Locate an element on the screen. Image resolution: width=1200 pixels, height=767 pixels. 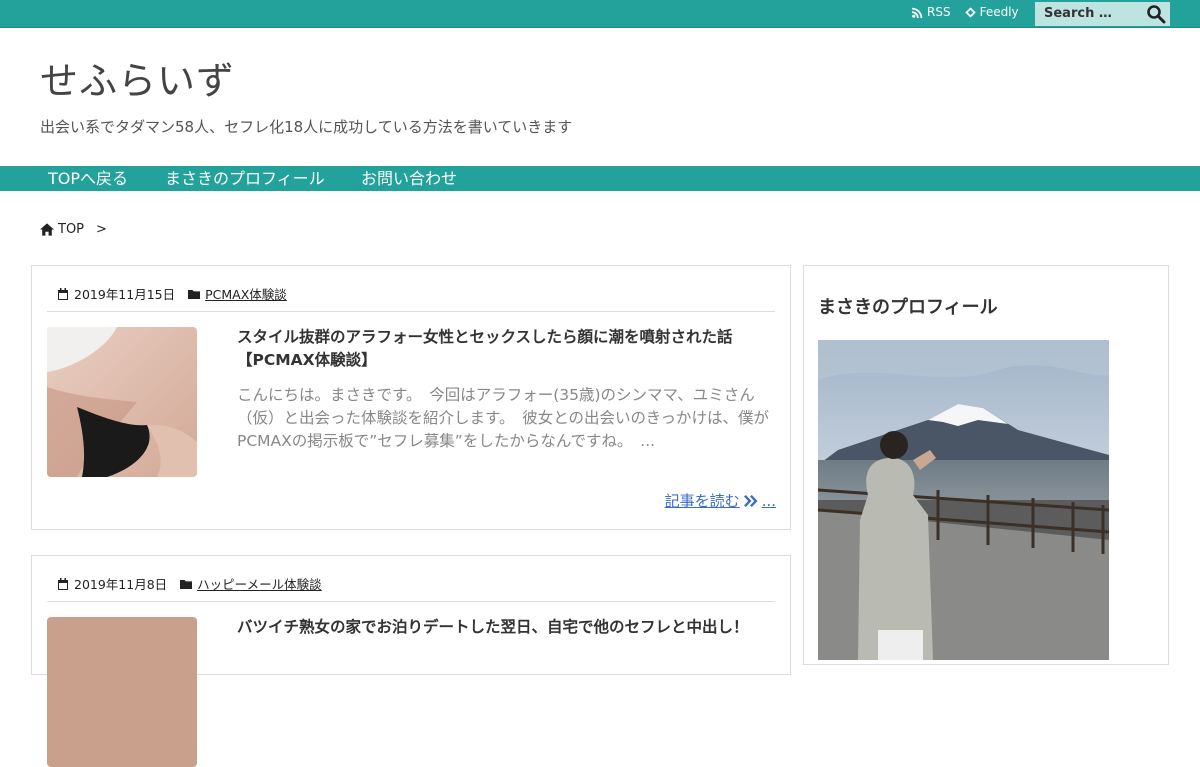
feedly-icon is located at coordinates (970, 12).